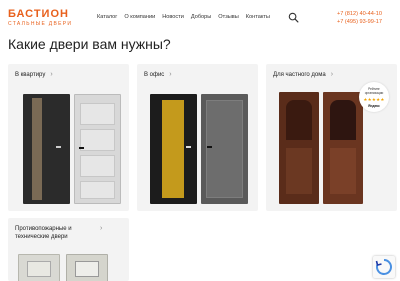 Image resolution: width=400 pixels, height=281 pixels. I want to click on recaptcha-icon, so click(384, 267).